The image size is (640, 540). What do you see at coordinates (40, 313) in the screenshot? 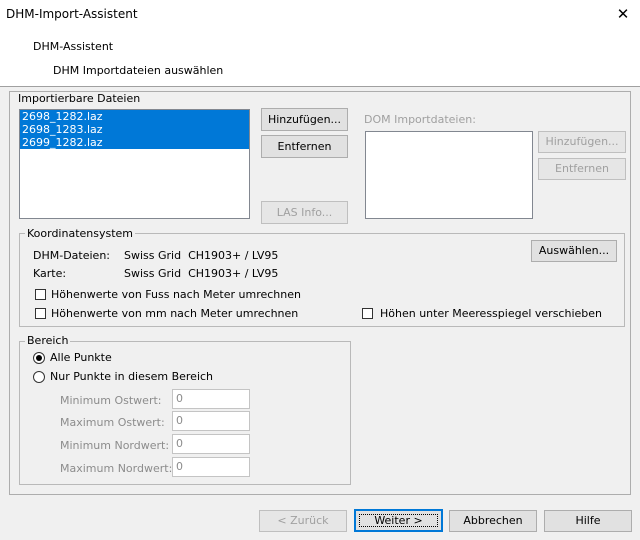
I see `mm-to-meter-checkbox` at bounding box center [40, 313].